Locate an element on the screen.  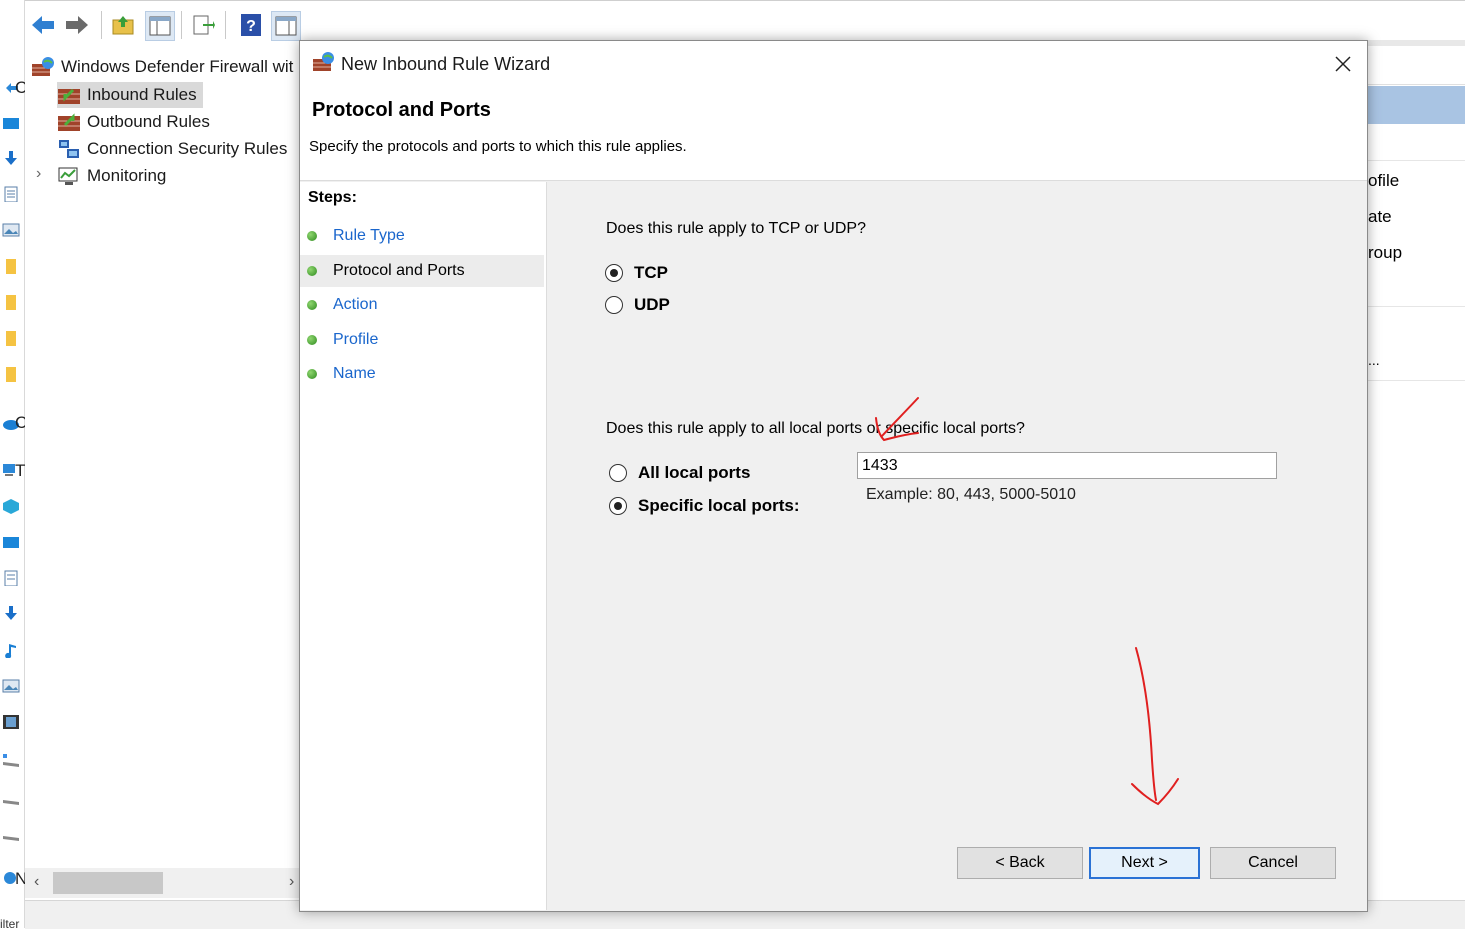
status-filter-text: ilter is located at coordinates (10, 924).